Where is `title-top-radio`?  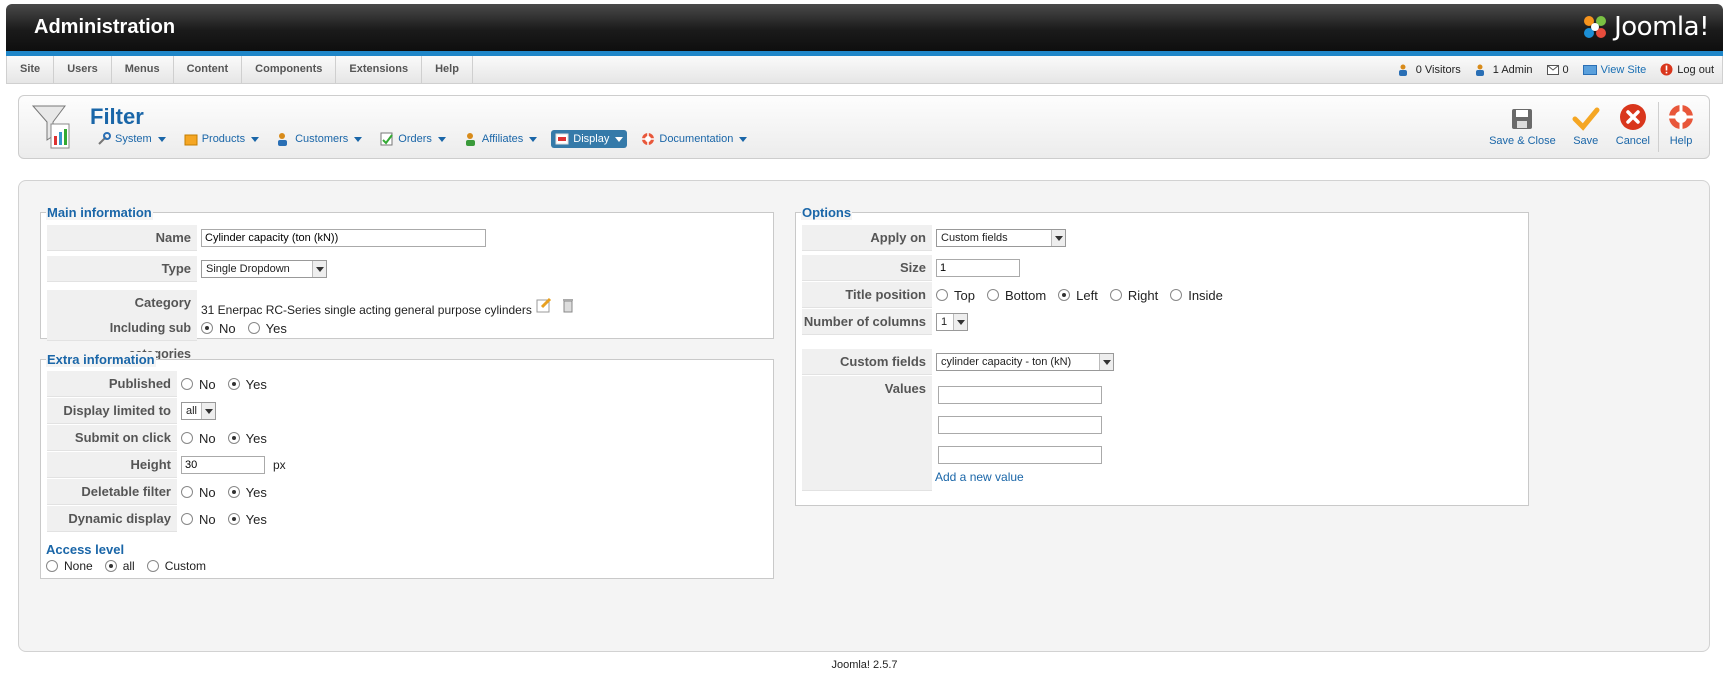 title-top-radio is located at coordinates (942, 295).